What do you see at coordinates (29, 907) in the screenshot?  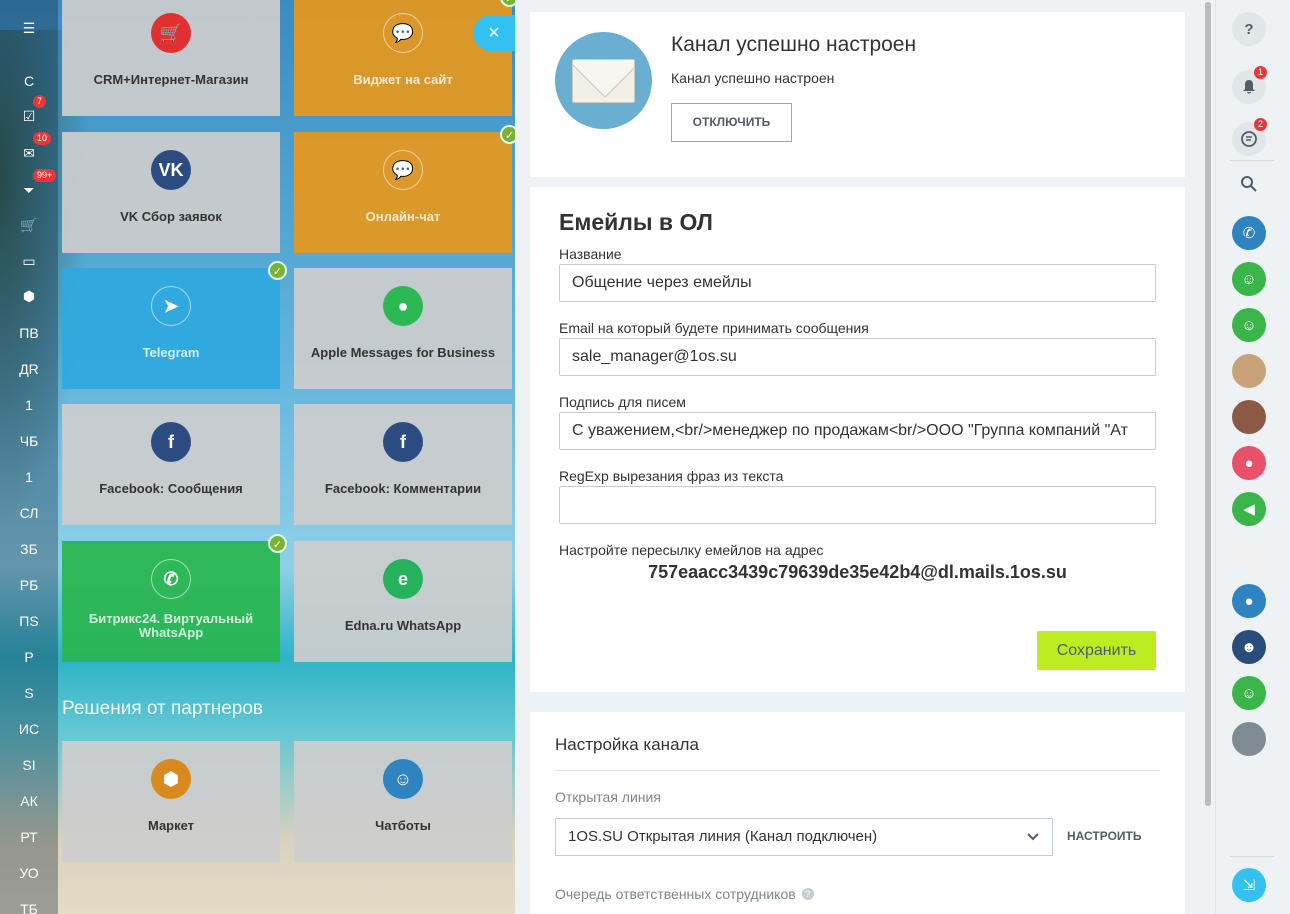 I see `left-nav-item-label: ТБ` at bounding box center [29, 907].